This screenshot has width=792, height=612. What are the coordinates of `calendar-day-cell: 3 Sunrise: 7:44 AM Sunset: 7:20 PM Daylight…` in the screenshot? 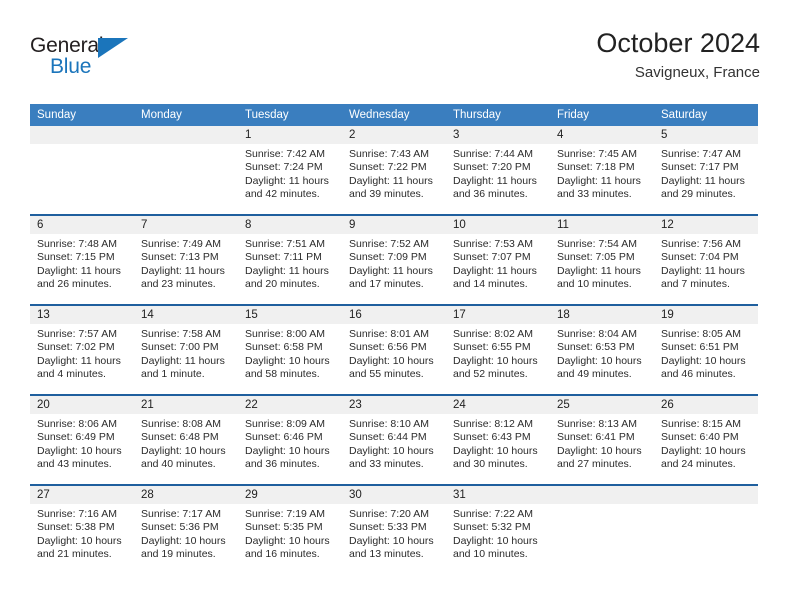 It's located at (498, 170).